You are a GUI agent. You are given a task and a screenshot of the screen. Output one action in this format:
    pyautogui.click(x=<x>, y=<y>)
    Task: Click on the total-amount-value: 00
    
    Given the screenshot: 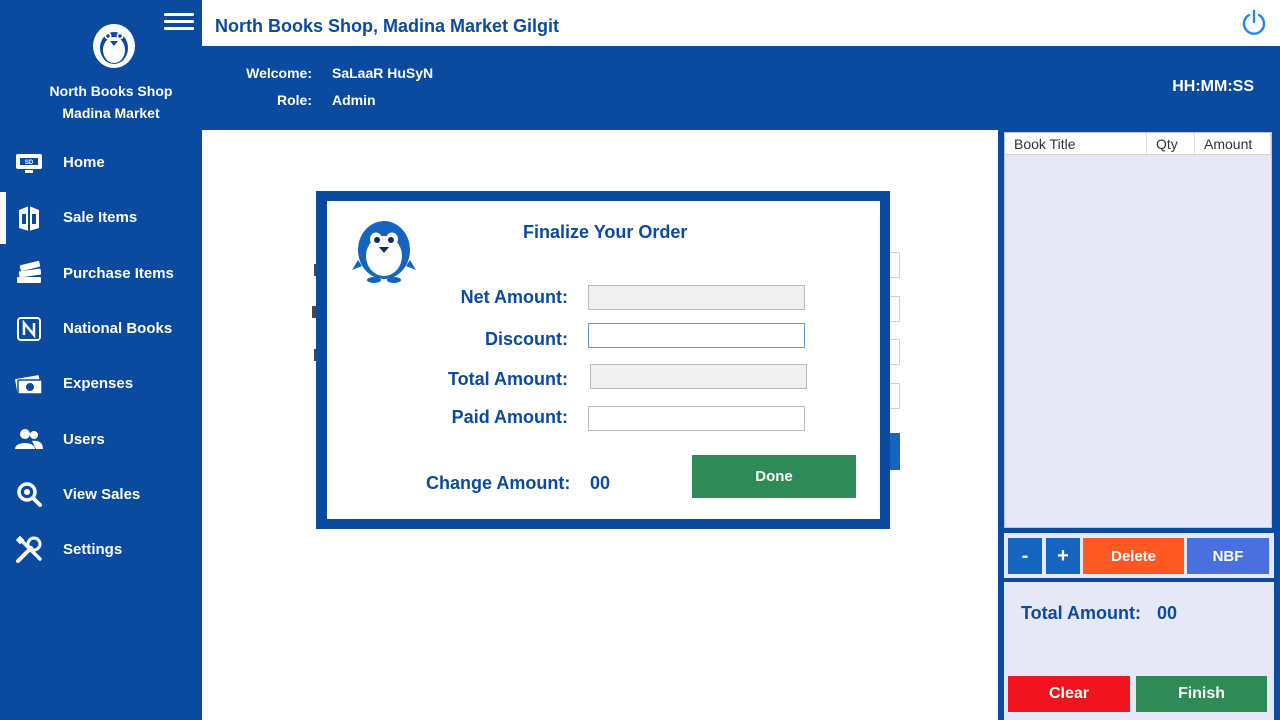 What is the action you would take?
    pyautogui.click(x=1167, y=613)
    